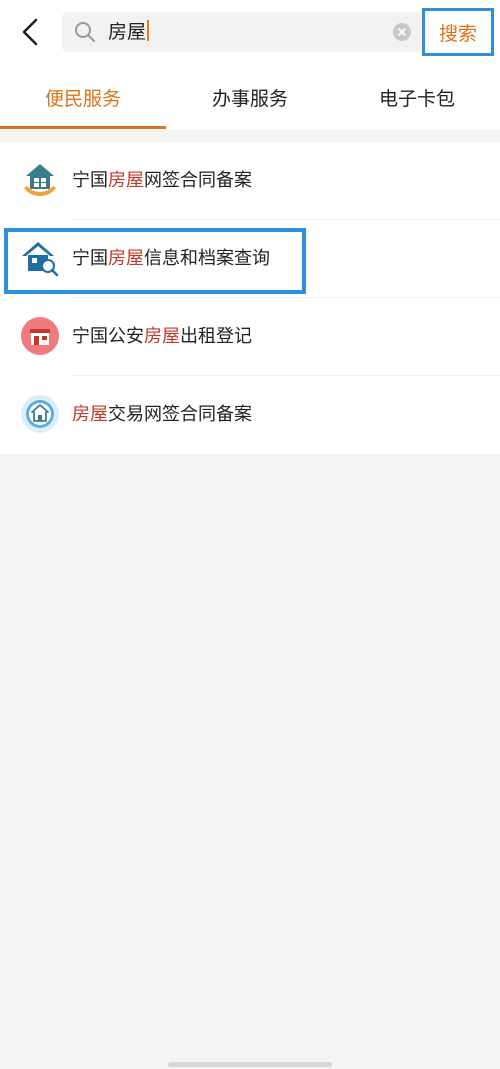  What do you see at coordinates (40, 414) in the screenshot?
I see `home-circle-icon` at bounding box center [40, 414].